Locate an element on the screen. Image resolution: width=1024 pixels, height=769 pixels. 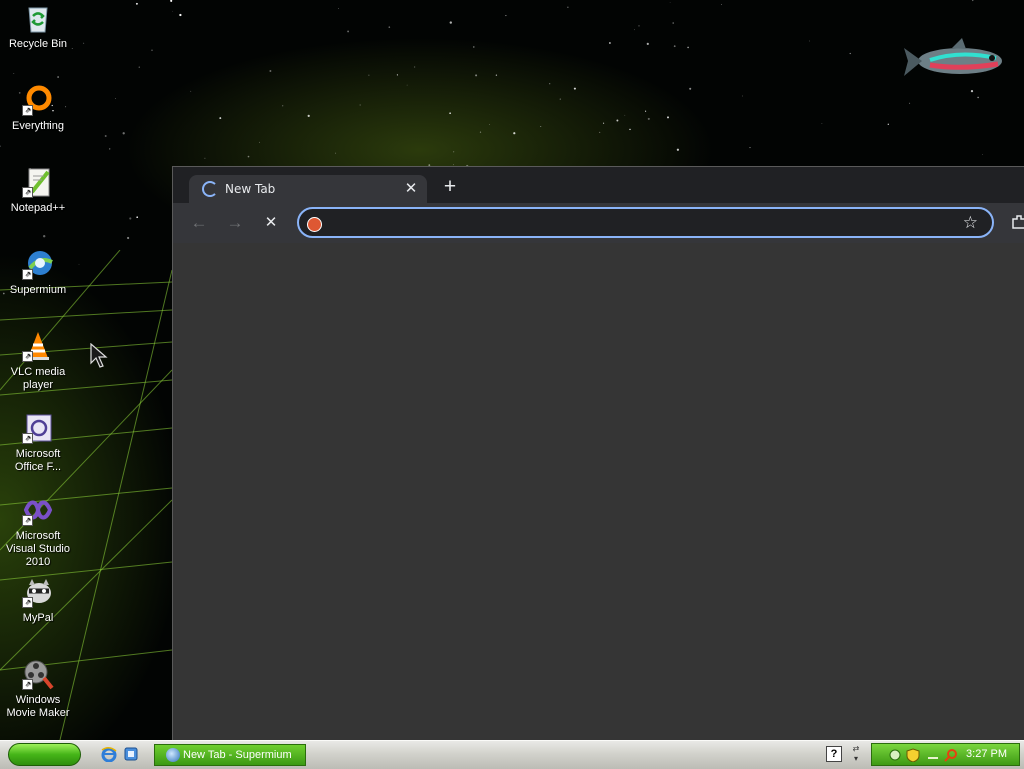
browser-toolbar: ← → ✕ ☆ is located at coordinates (598, 223).